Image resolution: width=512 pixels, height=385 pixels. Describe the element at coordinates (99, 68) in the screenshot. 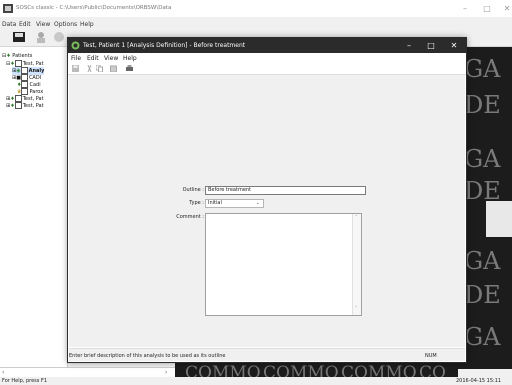

I see `copy-icon` at that location.